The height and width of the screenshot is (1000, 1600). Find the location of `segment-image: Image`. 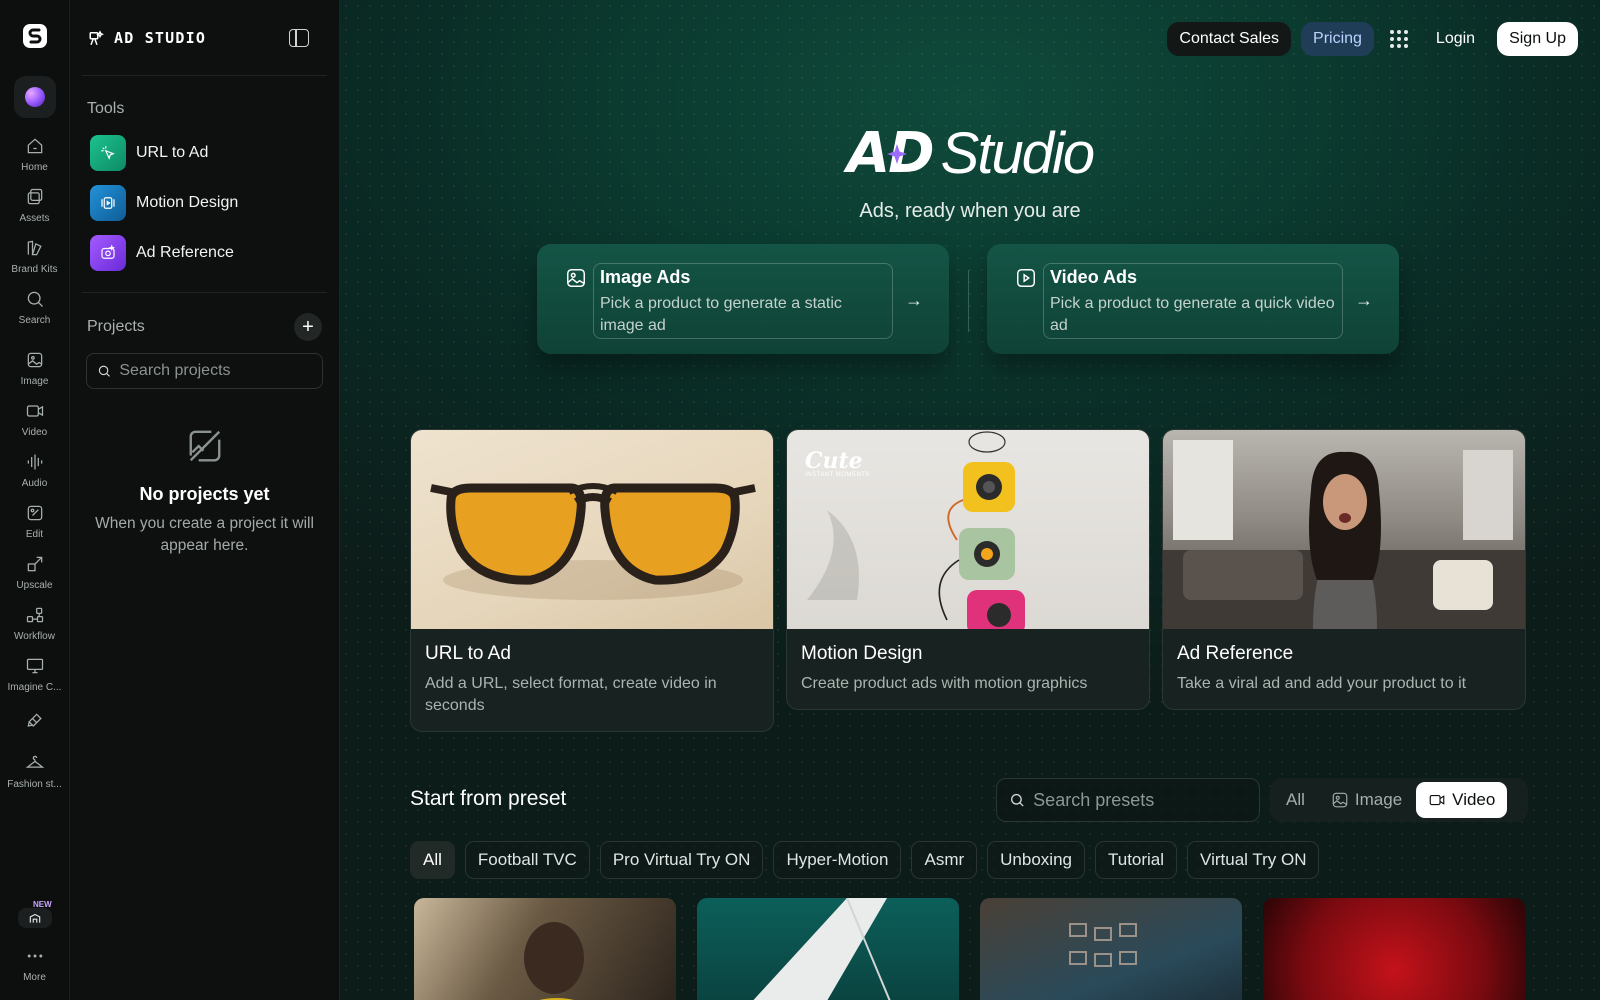

segment-image: Image is located at coordinates (1366, 800).